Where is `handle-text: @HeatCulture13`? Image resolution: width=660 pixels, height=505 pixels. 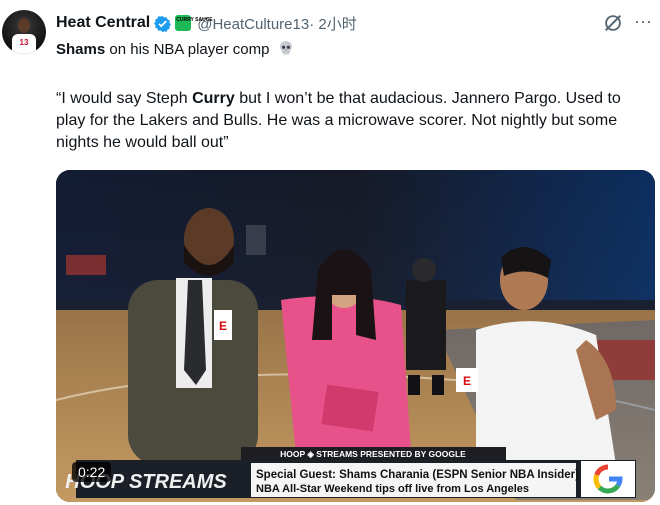
handle-text: @HeatCulture13 is located at coordinates (253, 24).